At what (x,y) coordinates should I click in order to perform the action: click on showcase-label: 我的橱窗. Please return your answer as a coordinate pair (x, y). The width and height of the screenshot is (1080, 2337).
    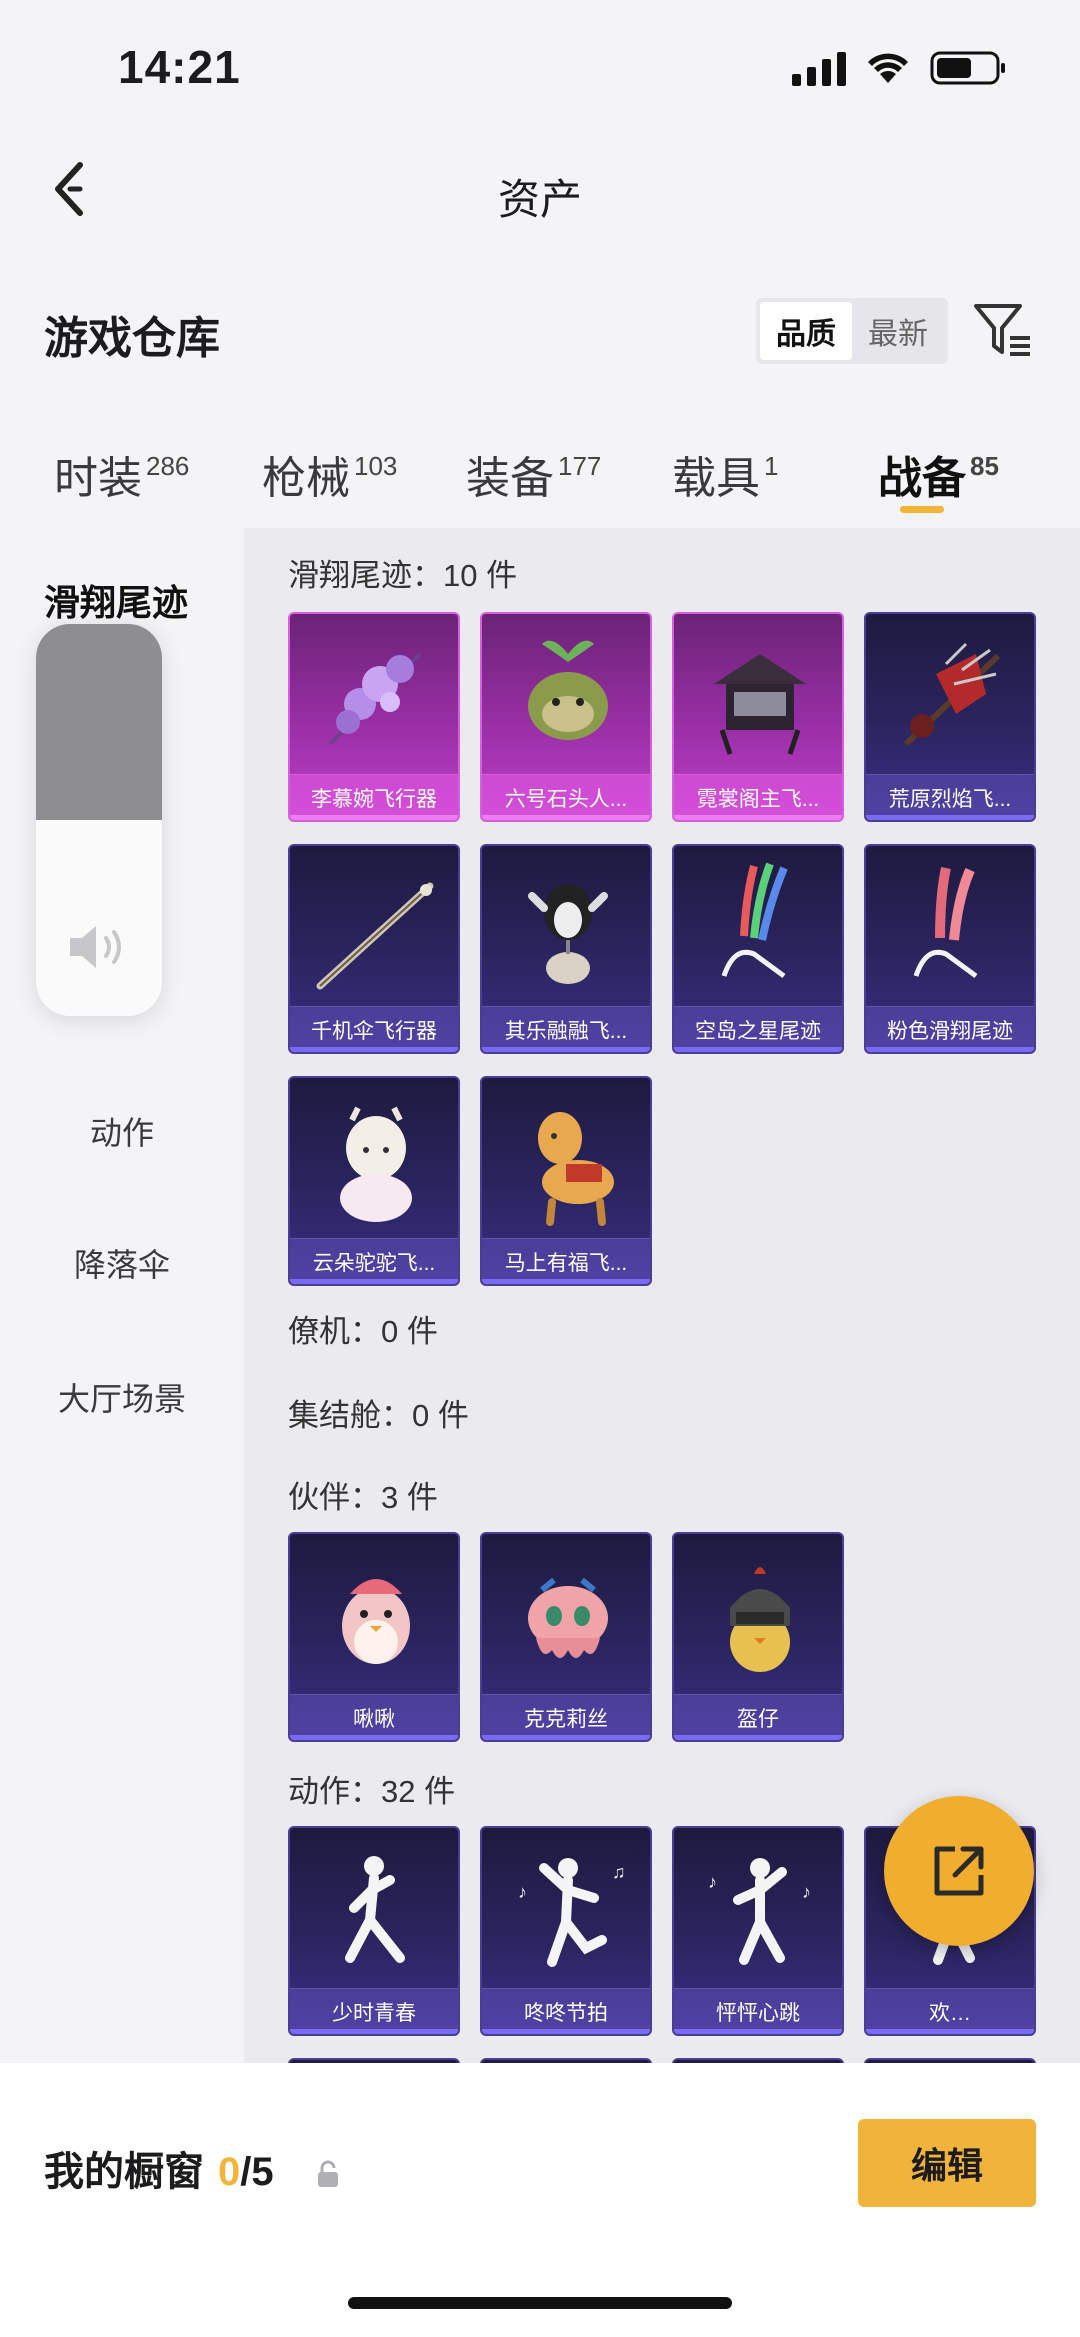
    Looking at the image, I should click on (124, 2172).